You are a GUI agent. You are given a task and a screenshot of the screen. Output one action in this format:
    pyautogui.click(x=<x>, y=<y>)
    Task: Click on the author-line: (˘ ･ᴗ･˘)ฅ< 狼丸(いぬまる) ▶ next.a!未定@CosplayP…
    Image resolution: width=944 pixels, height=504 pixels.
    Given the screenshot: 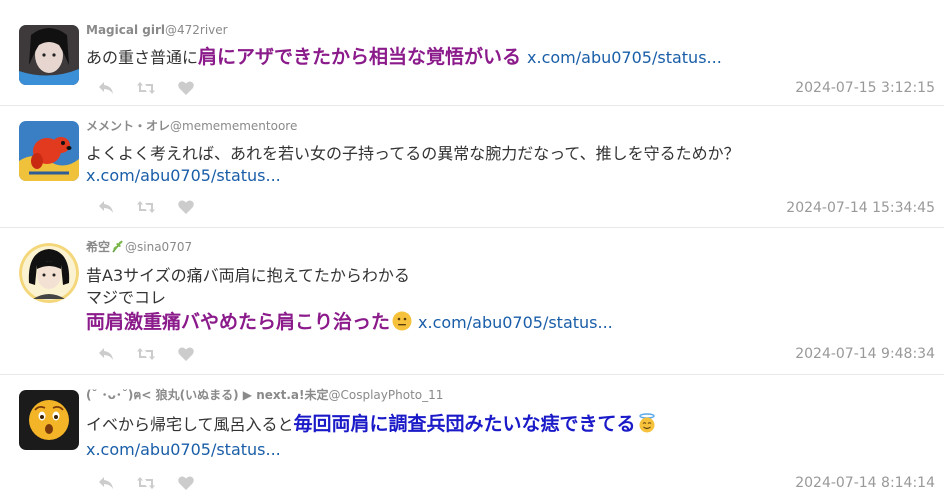 What is the action you would take?
    pyautogui.click(x=264, y=395)
    